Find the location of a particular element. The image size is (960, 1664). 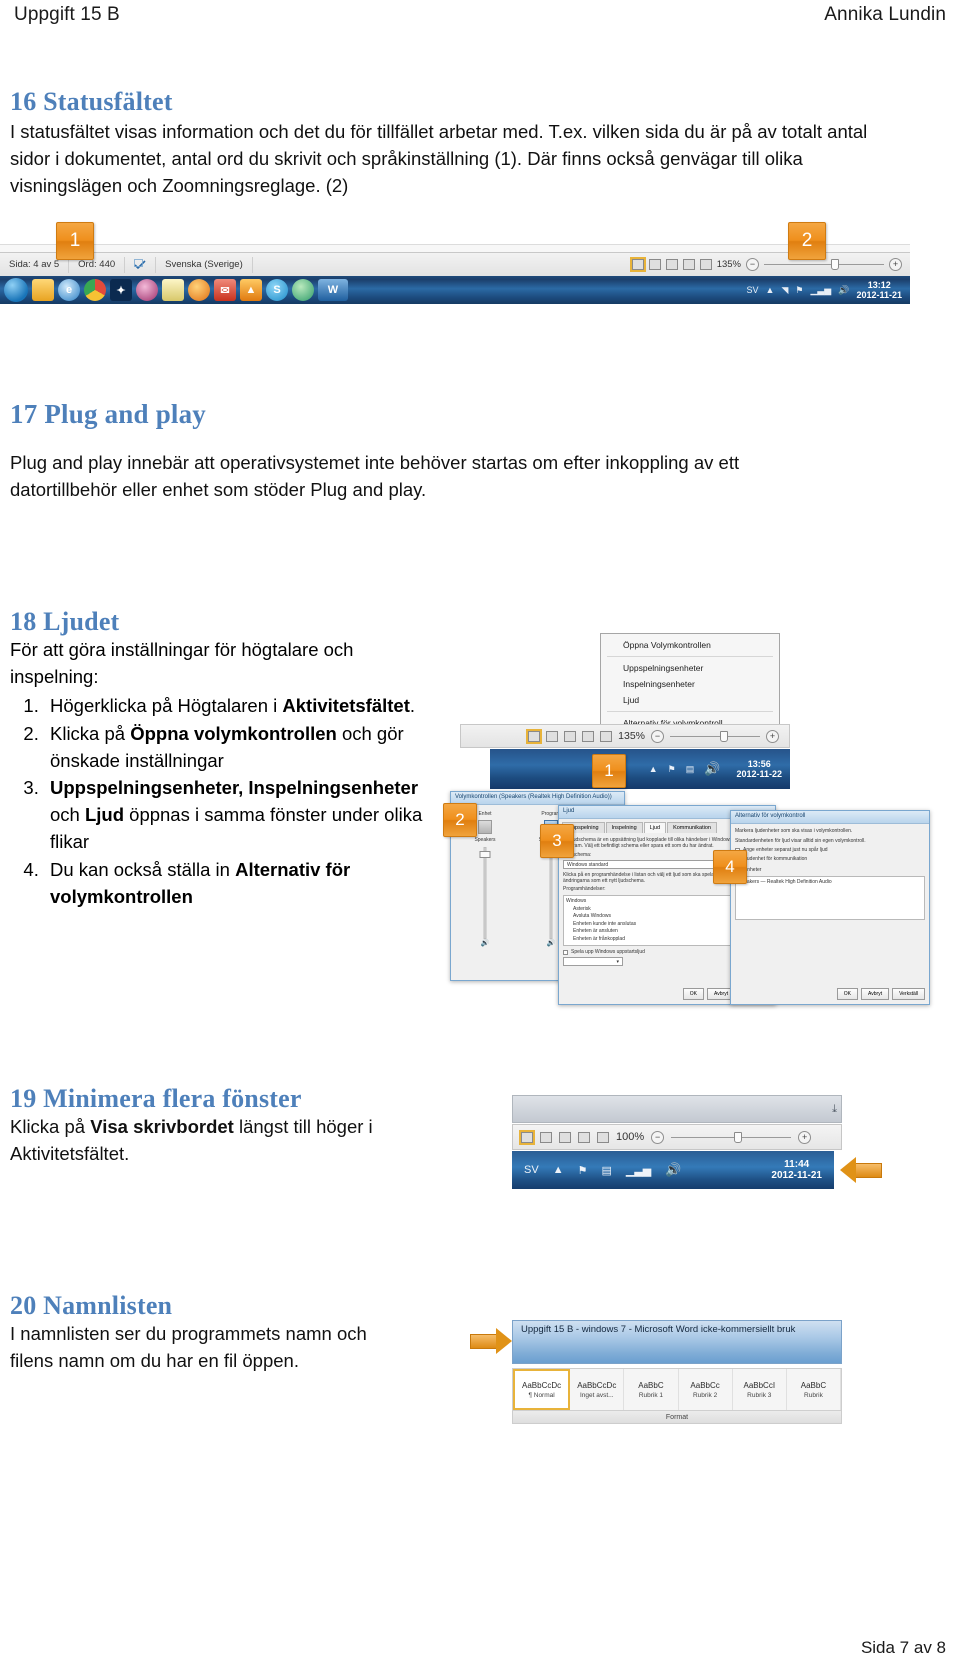

notepad-icon is located at coordinates (173, 290).